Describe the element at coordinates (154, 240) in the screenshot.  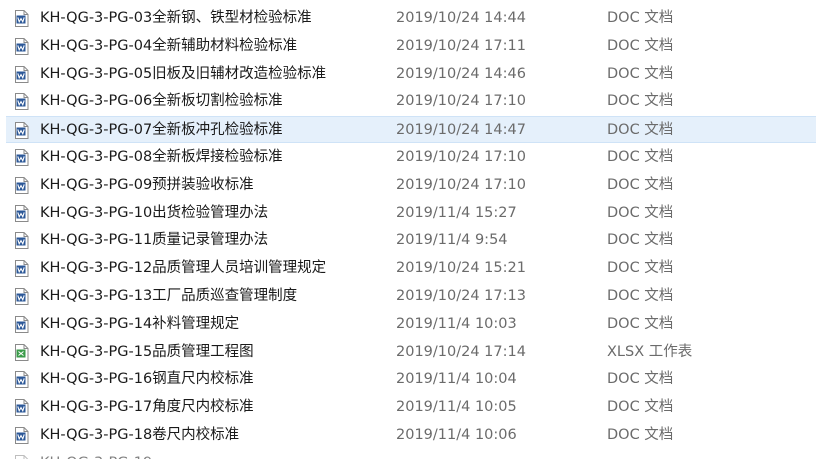
I see `file-name: KH-QG-3-PG-11质量记录管理办法` at that location.